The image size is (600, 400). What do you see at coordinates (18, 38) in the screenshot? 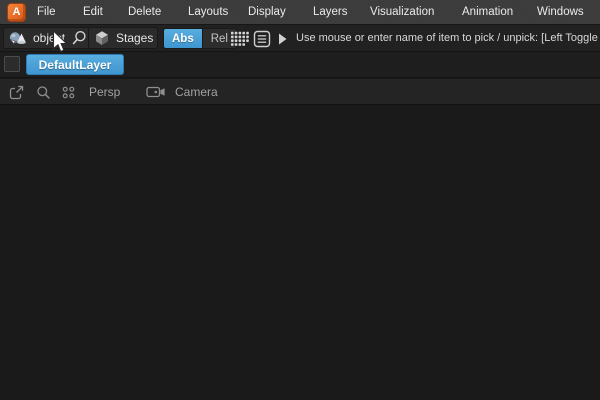
I see `pick-objects-icon` at bounding box center [18, 38].